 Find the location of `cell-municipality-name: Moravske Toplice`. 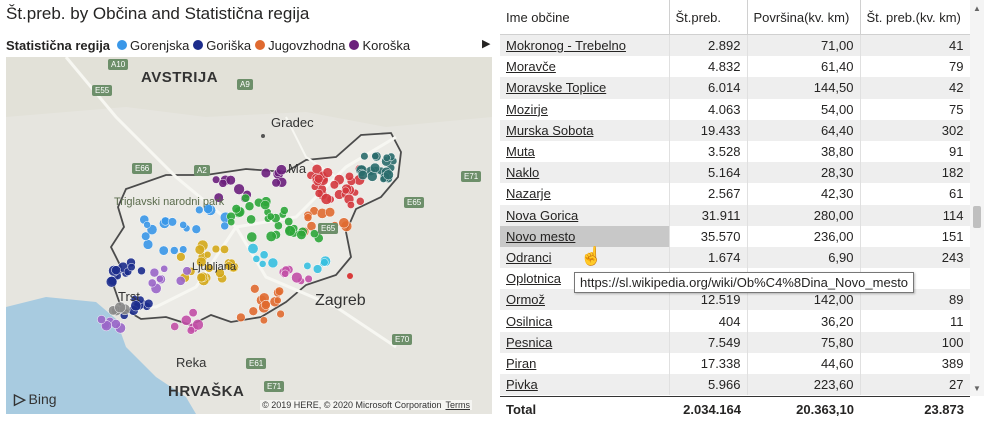

cell-municipality-name: Moravske Toplice is located at coordinates (585, 88).